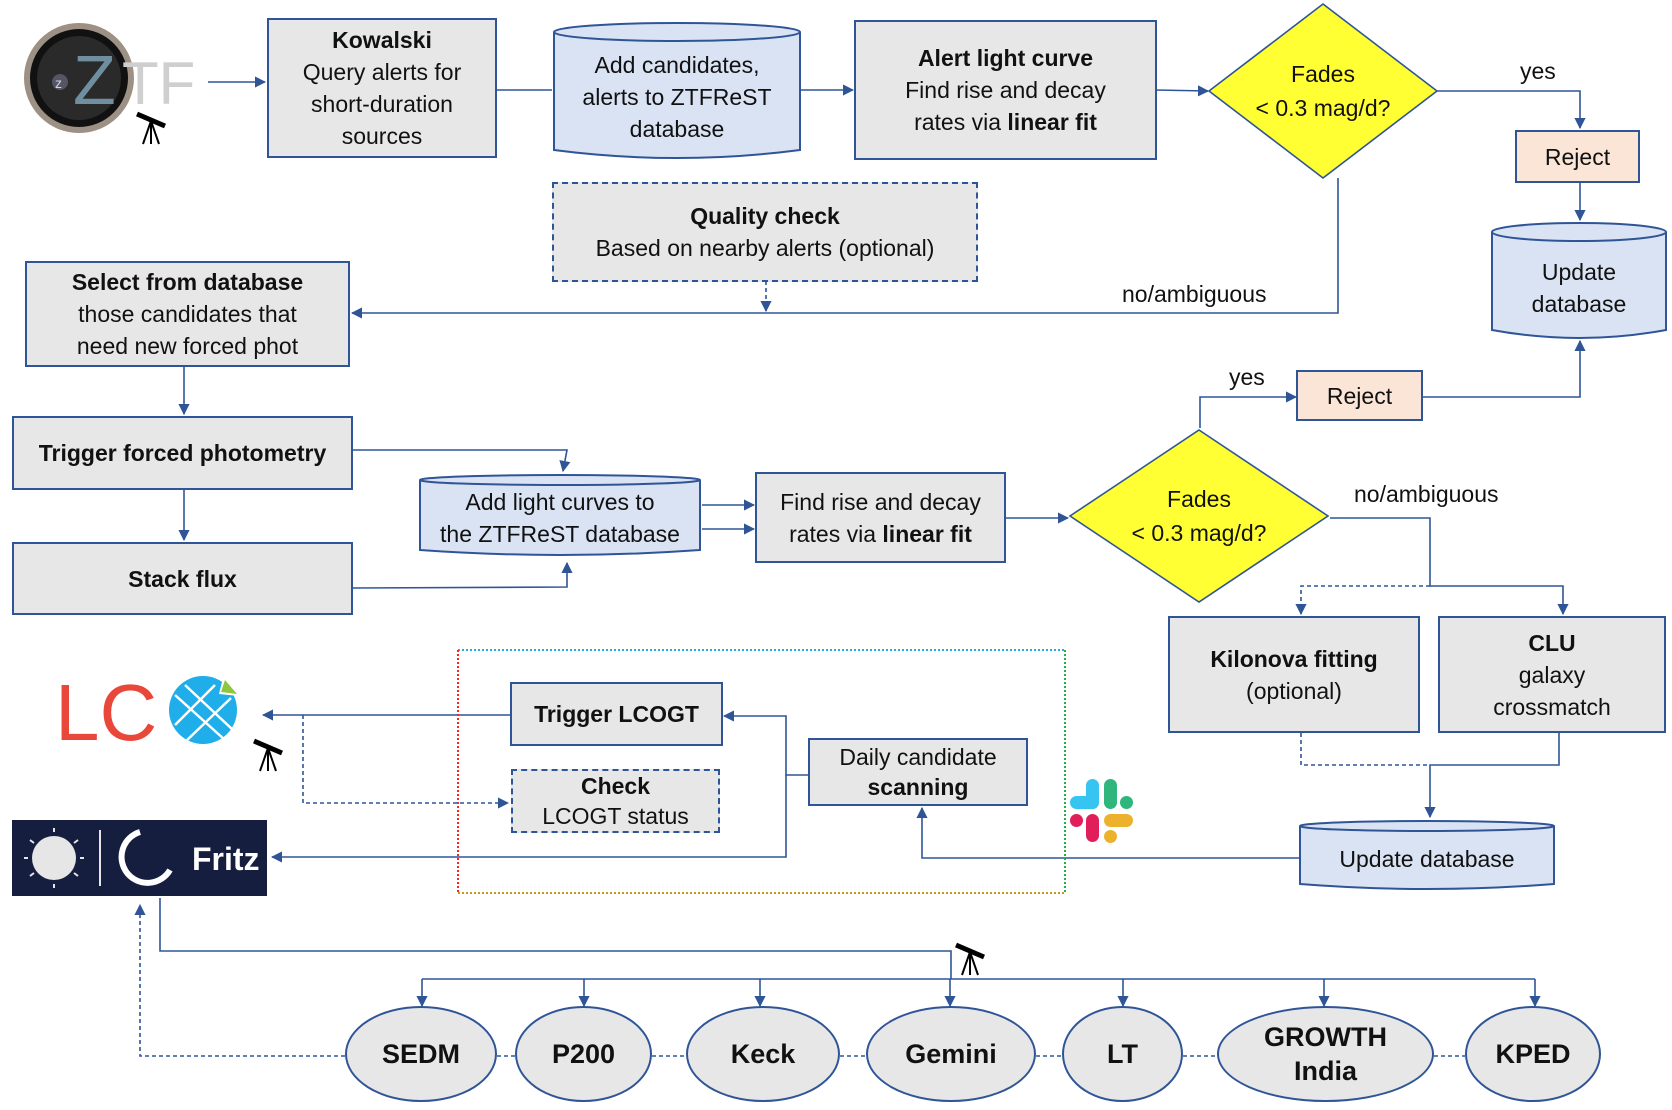 This screenshot has height=1110, width=1672. I want to click on quality-check-title: Quality check, so click(765, 216).